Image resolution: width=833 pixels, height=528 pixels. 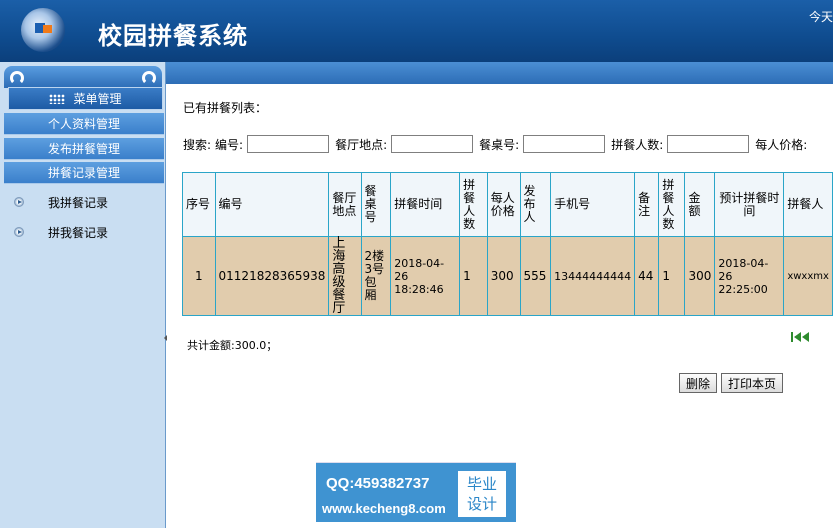 What do you see at coordinates (535, 276) in the screenshot?
I see `cell-publisher: 555` at bounding box center [535, 276].